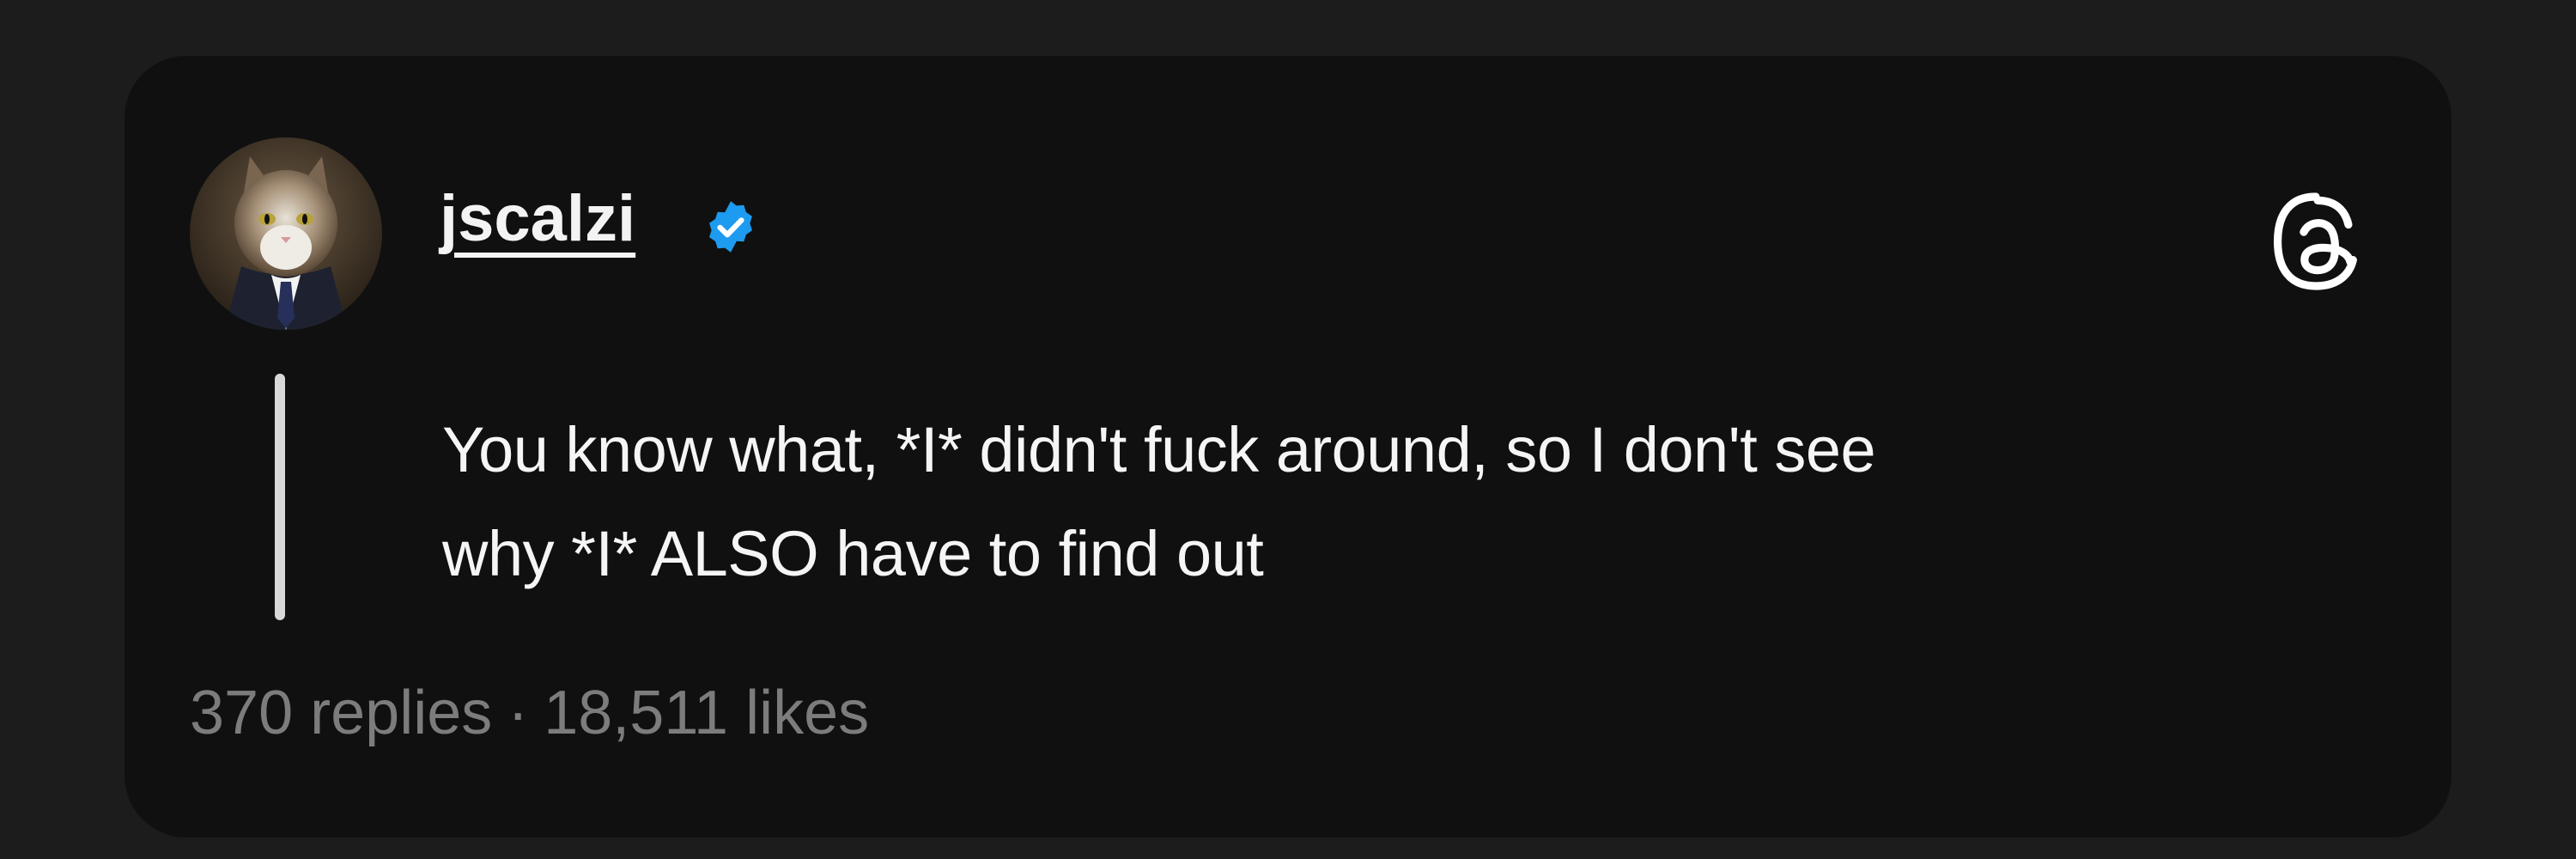 The width and height of the screenshot is (2576, 859). What do you see at coordinates (280, 497) in the screenshot?
I see `thread-line` at bounding box center [280, 497].